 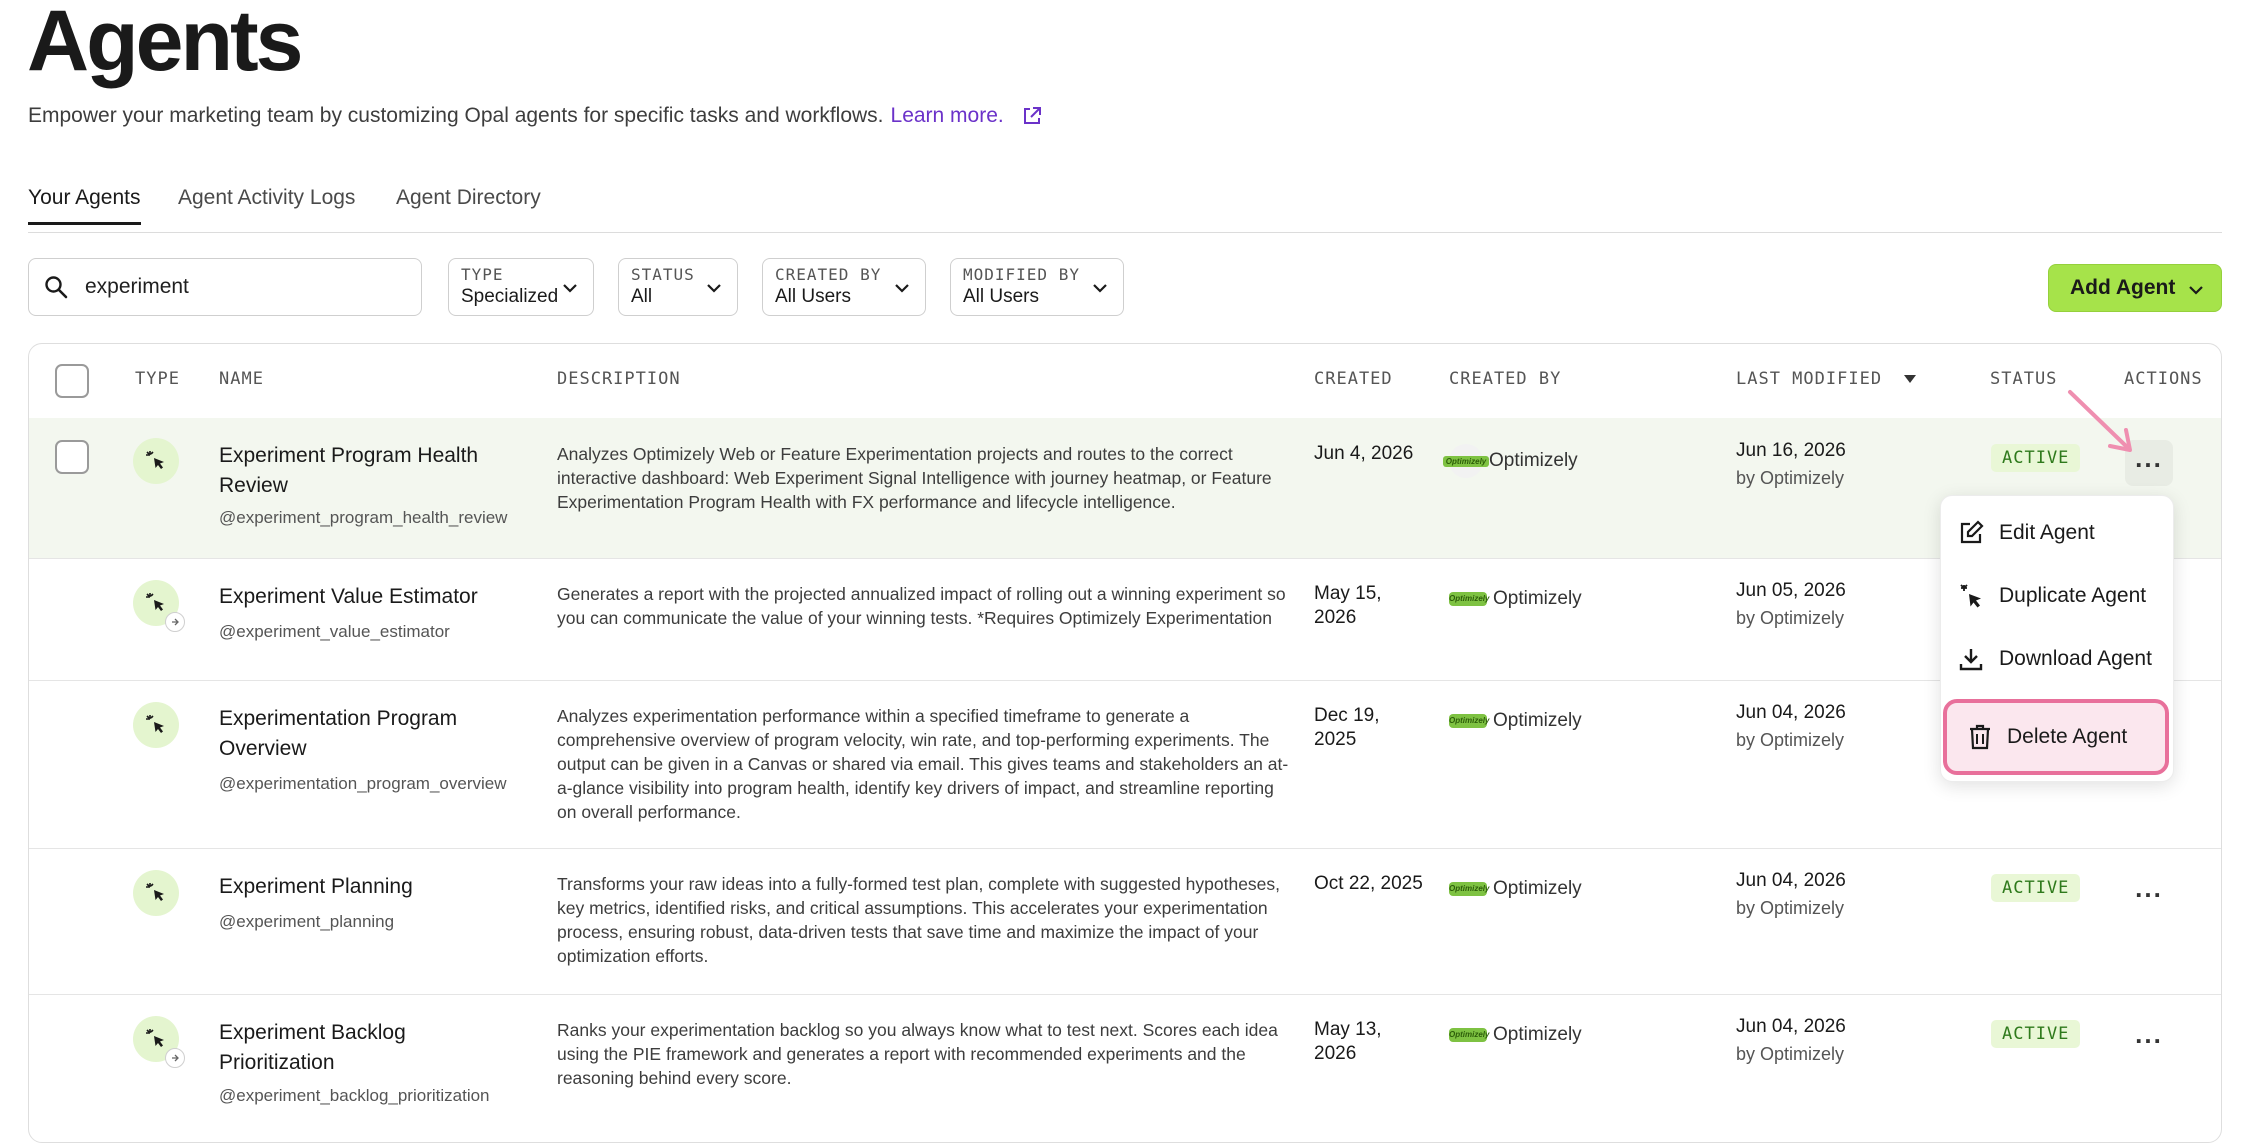 I want to click on header-created: CREATED, so click(x=1353, y=379).